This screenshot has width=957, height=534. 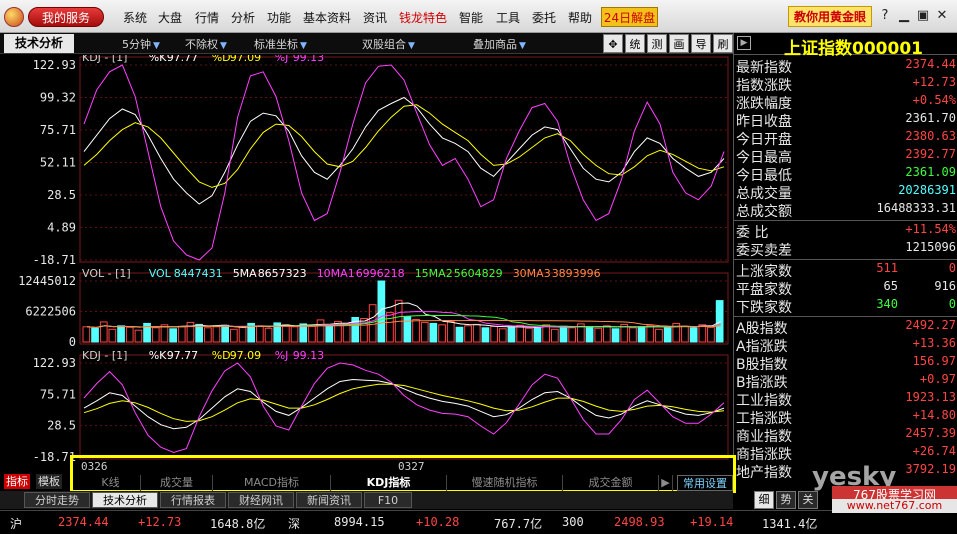 What do you see at coordinates (937, 379) in the screenshot?
I see `info-value: +0.97` at bounding box center [937, 379].